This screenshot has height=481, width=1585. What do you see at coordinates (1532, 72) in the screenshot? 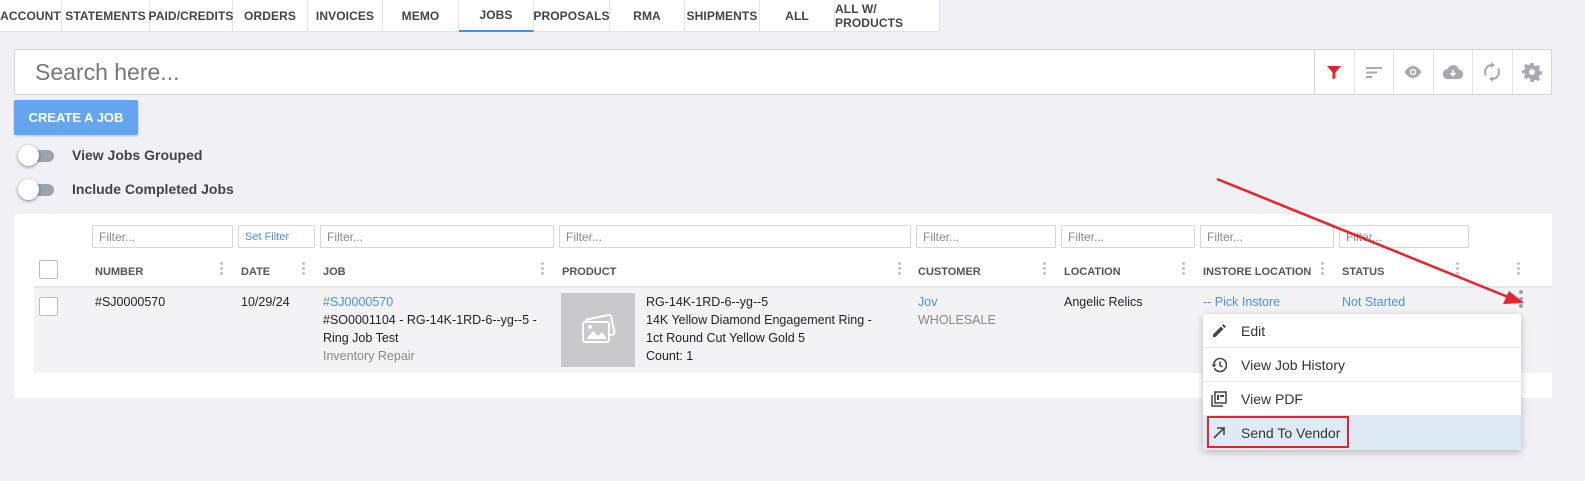
I see `gear-icon` at bounding box center [1532, 72].